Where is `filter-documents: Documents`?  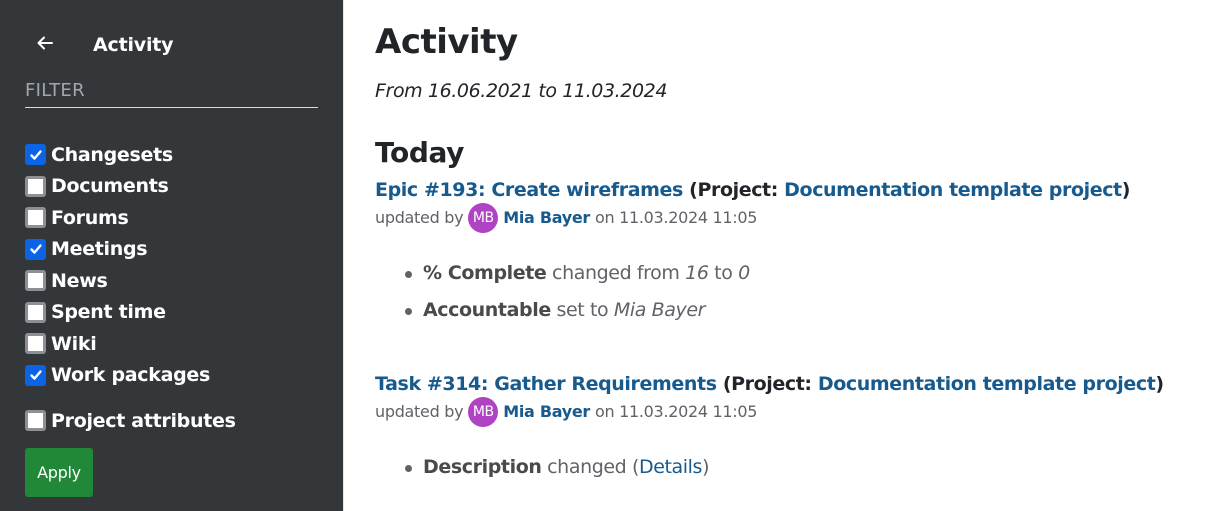
filter-documents: Documents is located at coordinates (130, 187).